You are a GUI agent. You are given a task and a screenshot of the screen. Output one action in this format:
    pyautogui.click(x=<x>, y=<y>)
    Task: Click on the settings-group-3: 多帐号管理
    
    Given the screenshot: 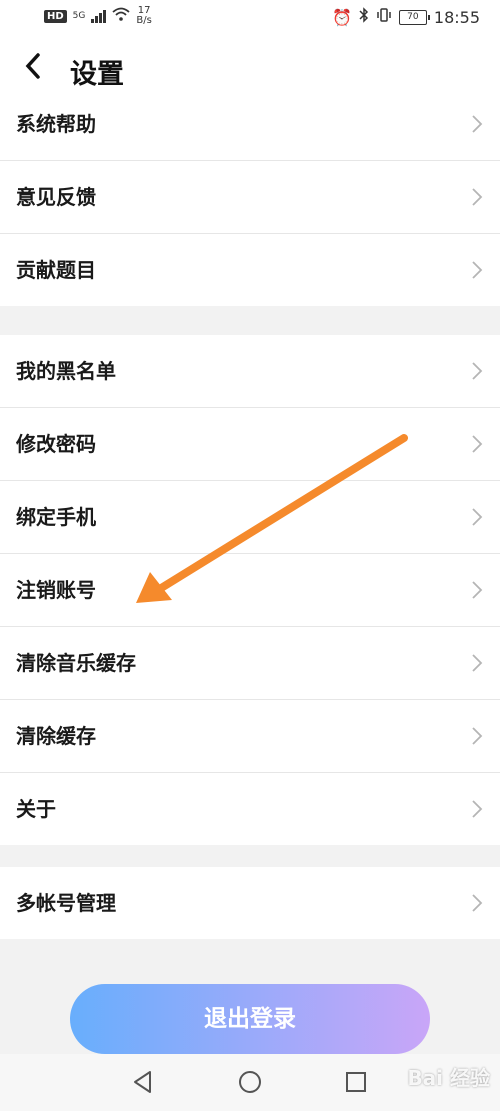 What is the action you would take?
    pyautogui.click(x=250, y=903)
    